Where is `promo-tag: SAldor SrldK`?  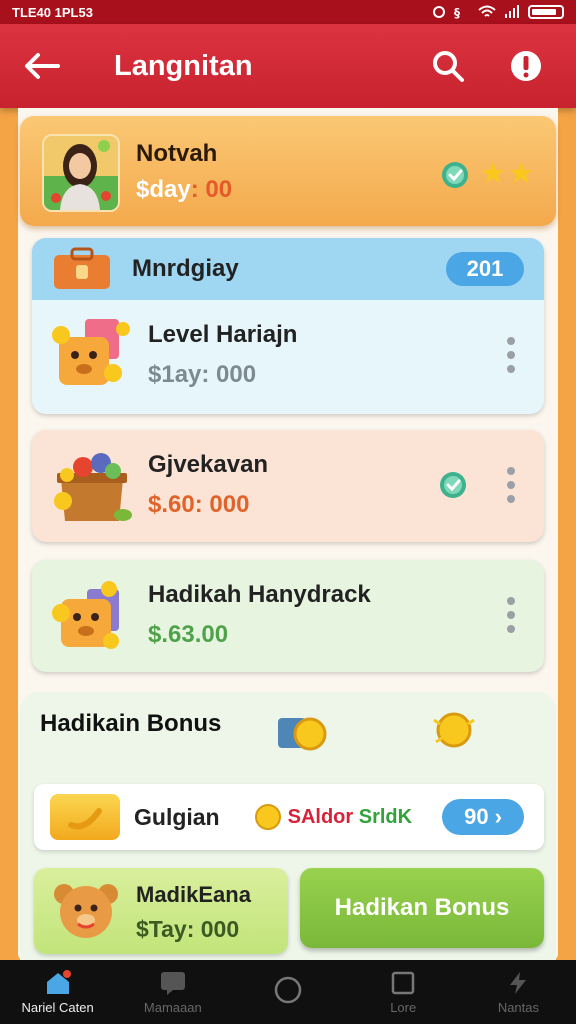
promo-tag: SAldor SrldK is located at coordinates (350, 817).